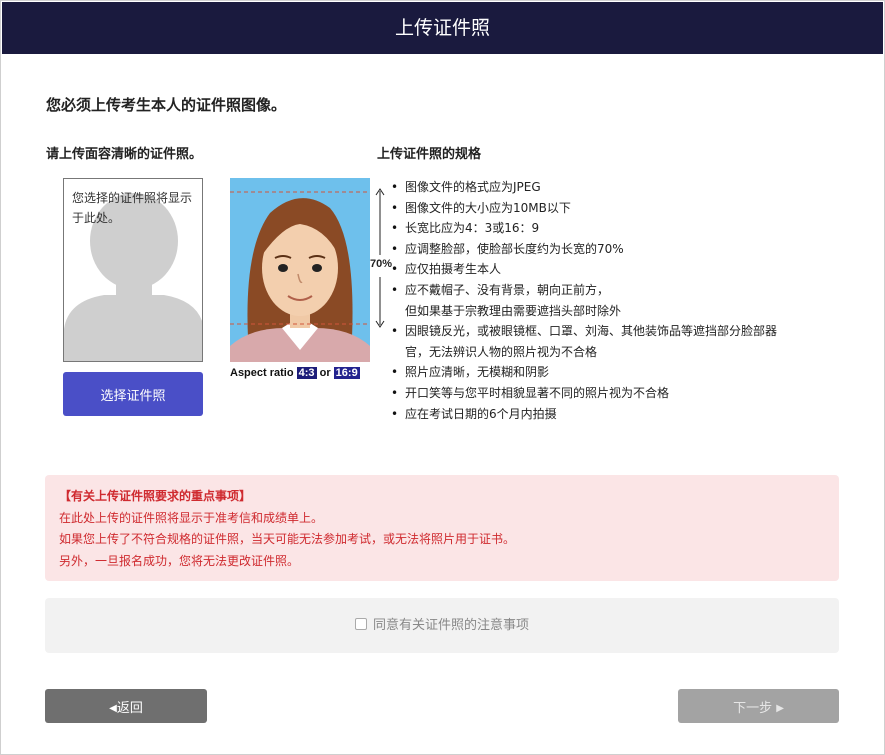  What do you see at coordinates (501, 351) in the screenshot?
I see `spec-item-continuation: 官，无法辨识人物的照片视为不合格` at bounding box center [501, 351].